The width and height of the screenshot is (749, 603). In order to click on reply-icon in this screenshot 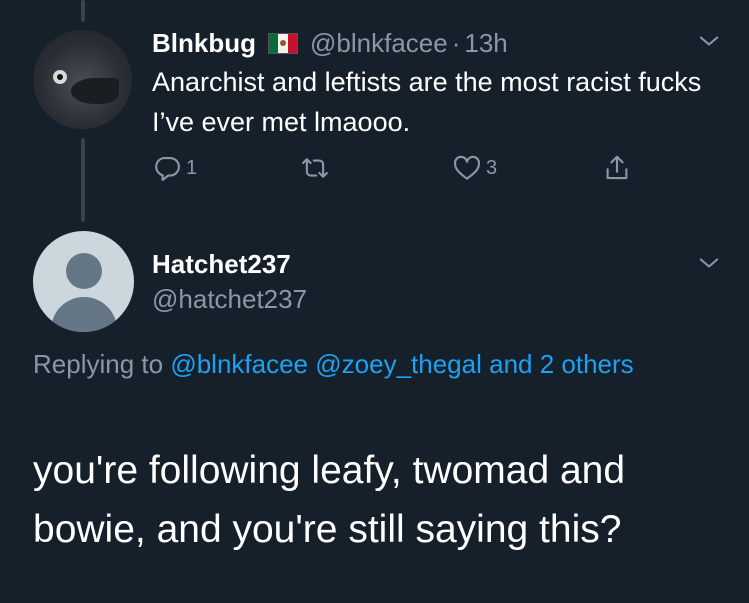, I will do `click(167, 168)`.